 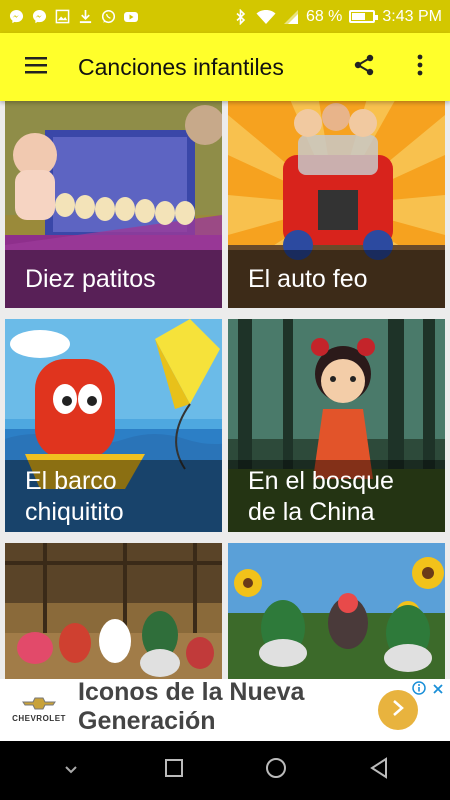 I want to click on battery-icon, so click(x=364, y=16).